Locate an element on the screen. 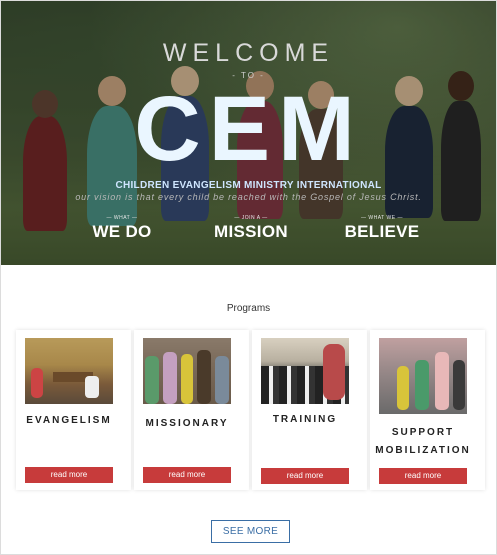 Image resolution: width=497 pixels, height=555 pixels. cta-join-a-mission-small: — JOIN A — is located at coordinates (251, 218).